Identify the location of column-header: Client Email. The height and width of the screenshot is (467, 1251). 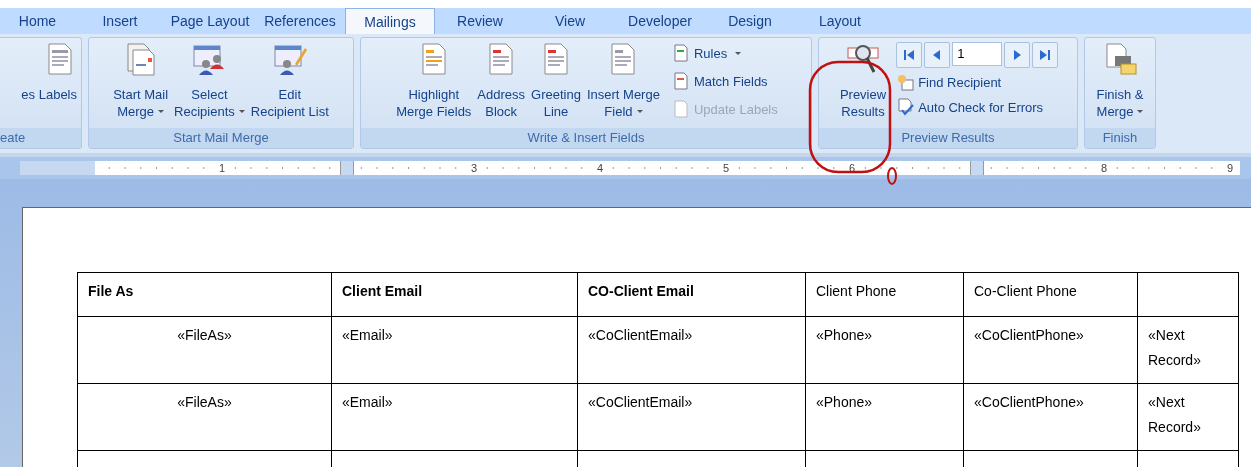
(382, 291).